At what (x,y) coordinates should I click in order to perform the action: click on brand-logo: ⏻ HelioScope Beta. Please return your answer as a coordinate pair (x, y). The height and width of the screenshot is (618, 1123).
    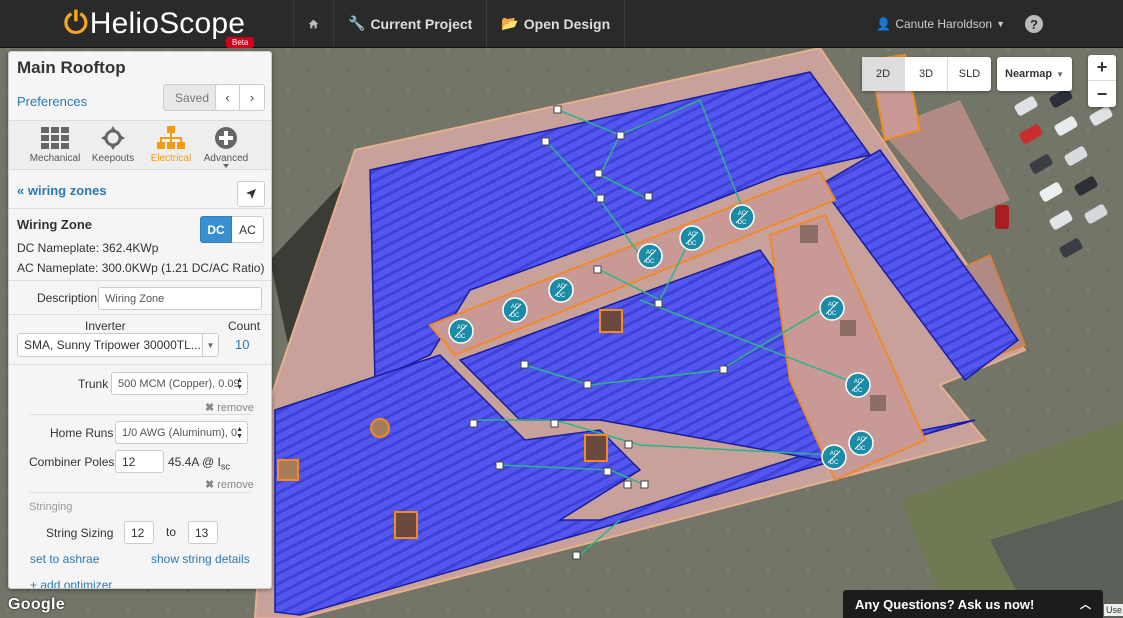
    Looking at the image, I should click on (146, 24).